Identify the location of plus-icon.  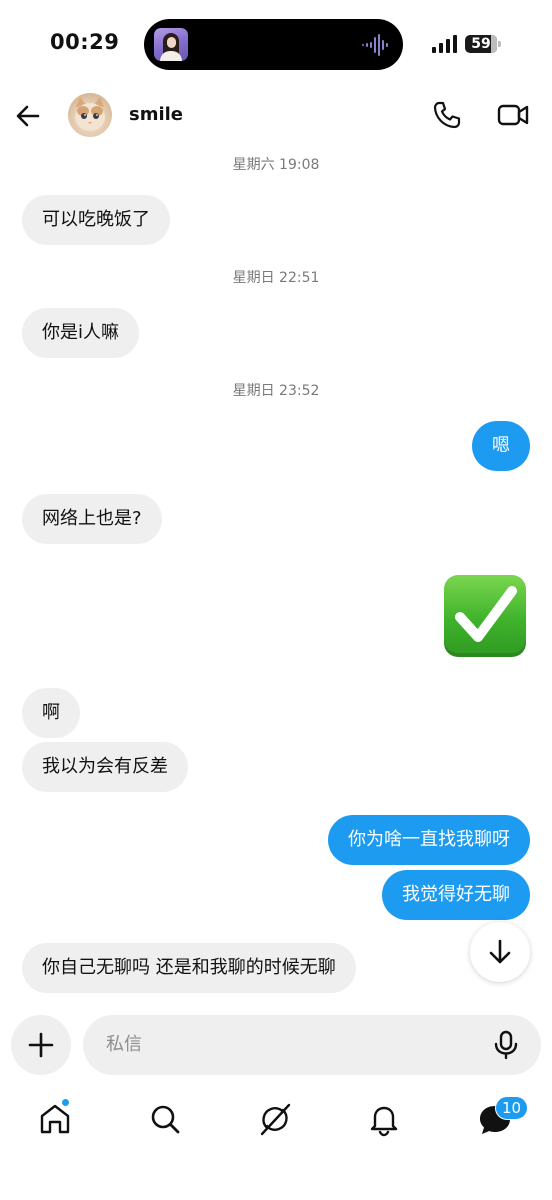
(41, 1045).